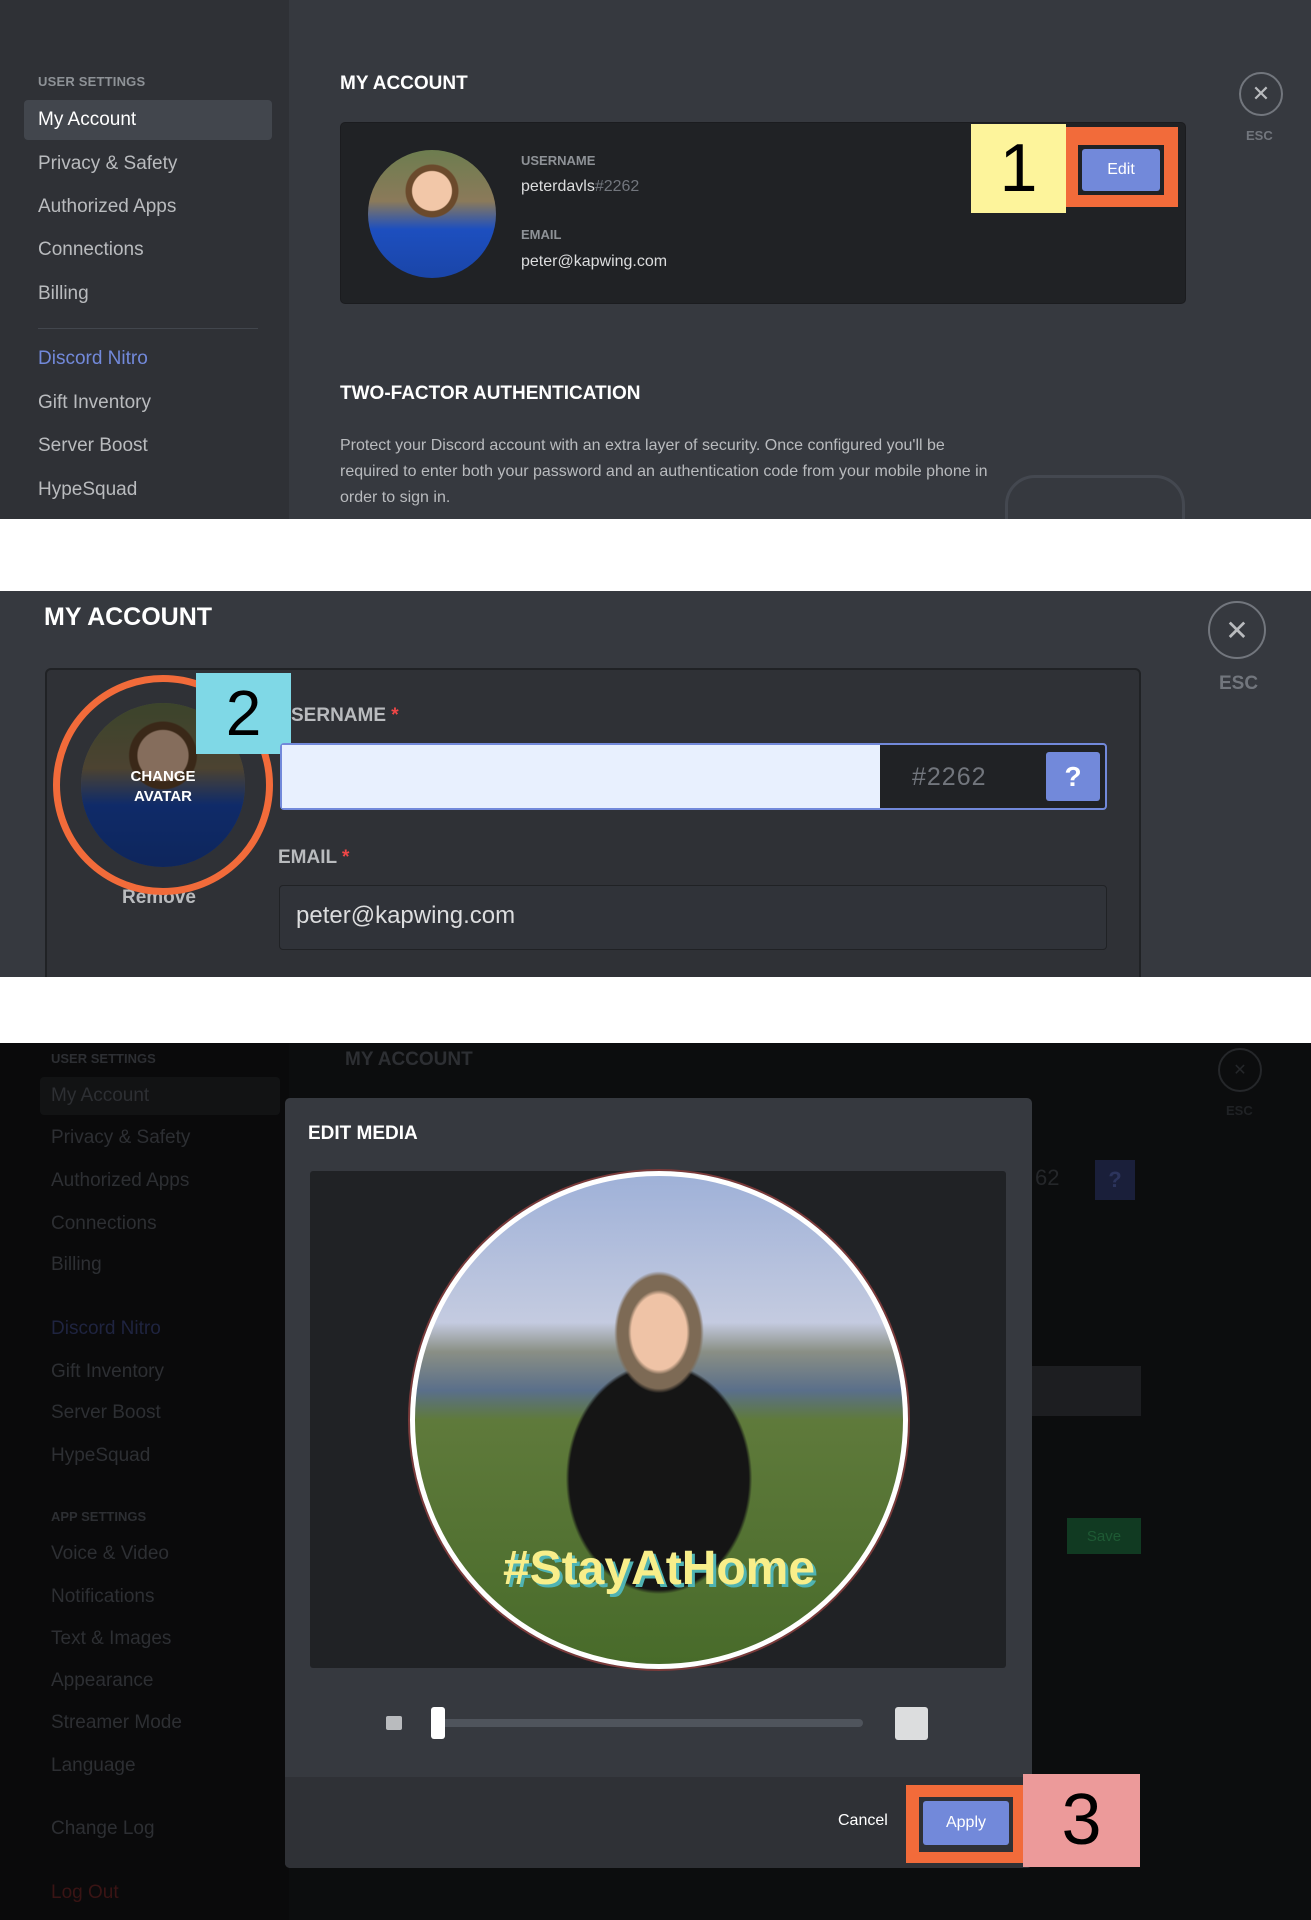 This screenshot has width=1311, height=1920. Describe the element at coordinates (93, 1765) in the screenshot. I see `bg-item: Language` at that location.